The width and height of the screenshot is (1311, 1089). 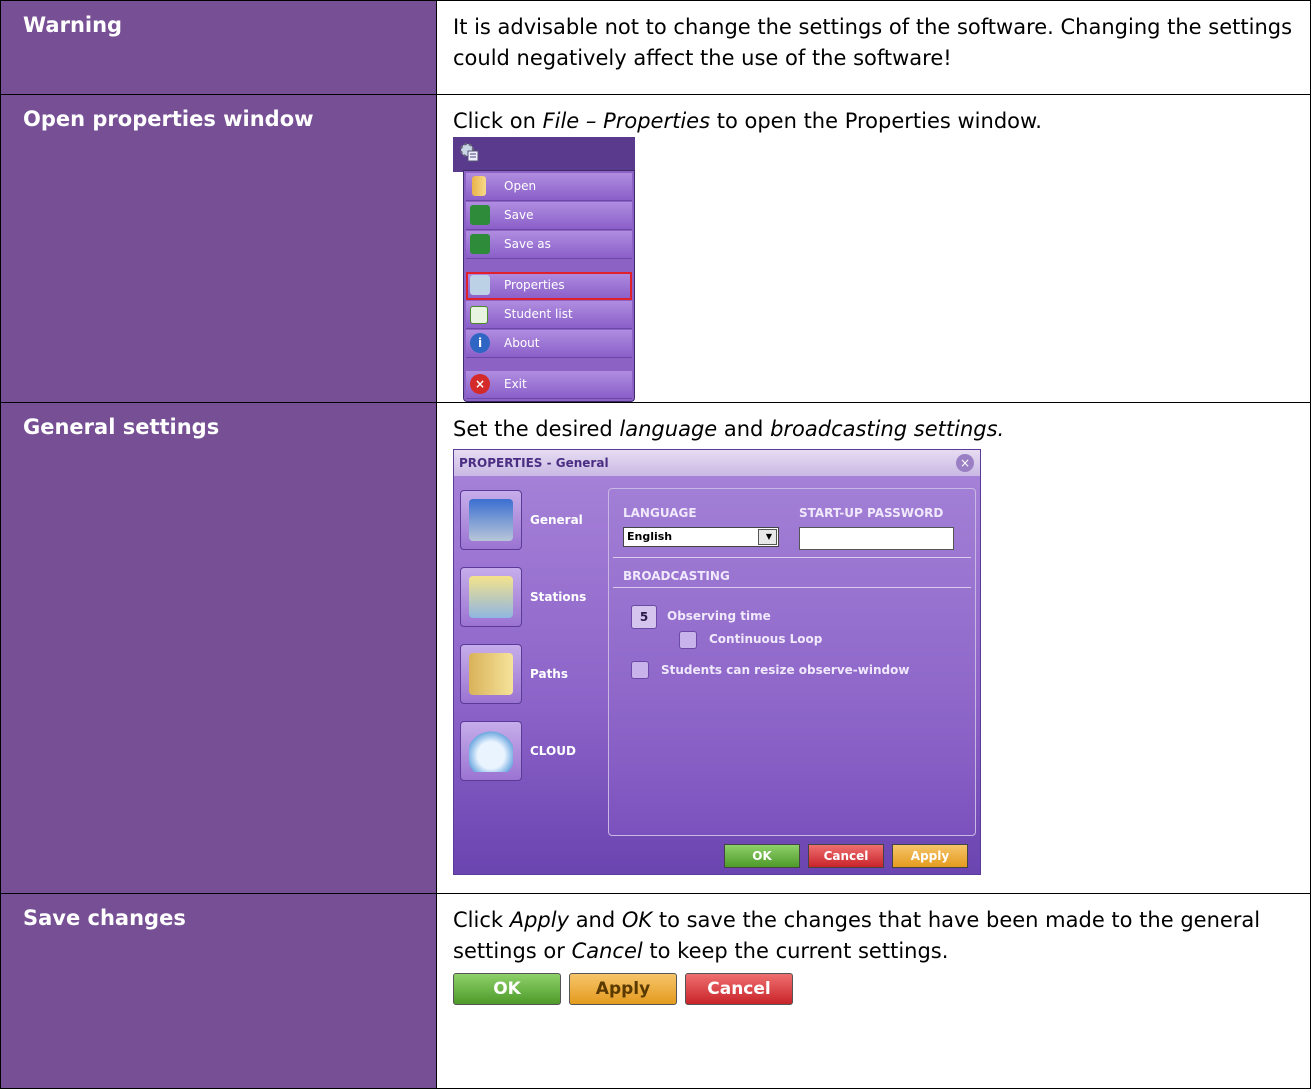 I want to click on password-input, so click(x=876, y=538).